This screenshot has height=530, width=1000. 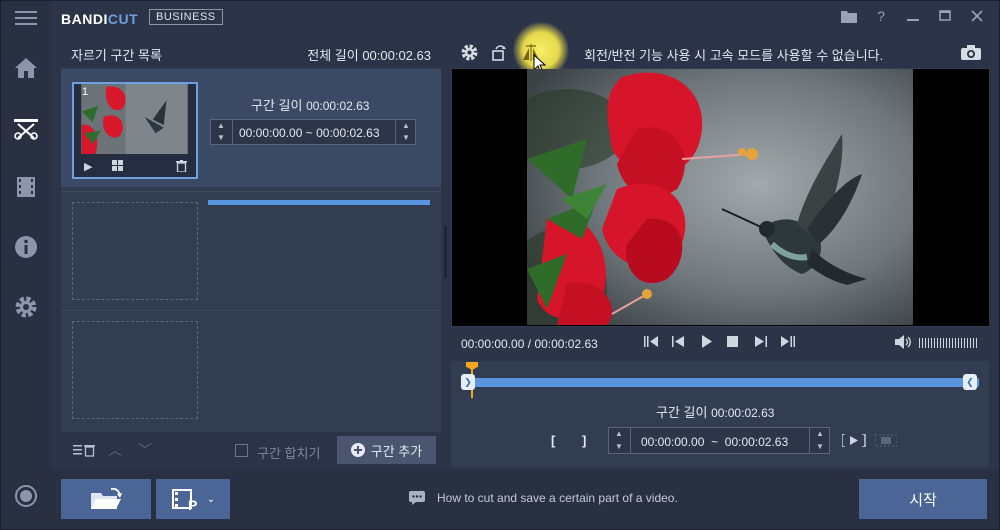 What do you see at coordinates (445, 252) in the screenshot?
I see `panel-splitter` at bounding box center [445, 252].